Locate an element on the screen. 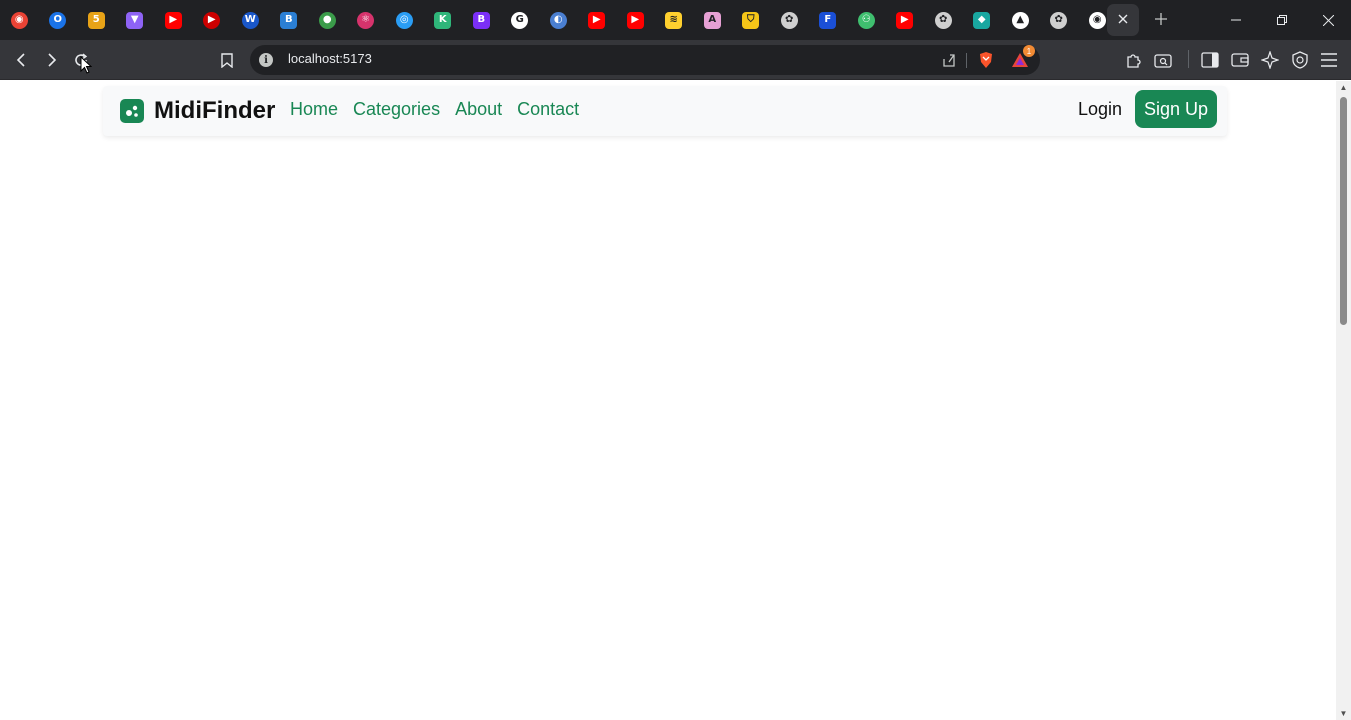  chromium-icon: ◐ is located at coordinates (558, 20).